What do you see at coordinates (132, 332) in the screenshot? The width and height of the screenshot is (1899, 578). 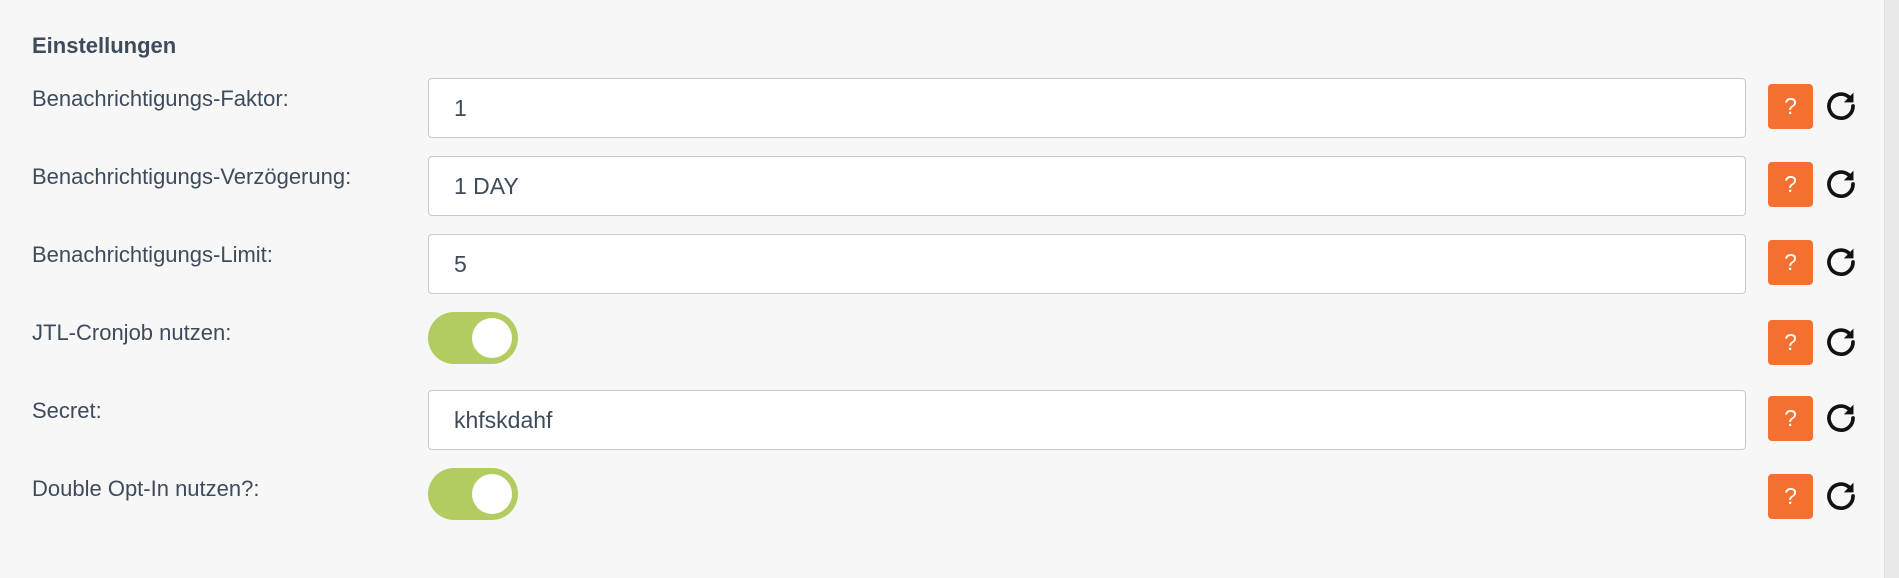 I see `setting-label-jtl-cronjob: JTL-Cronjob nutzen:` at bounding box center [132, 332].